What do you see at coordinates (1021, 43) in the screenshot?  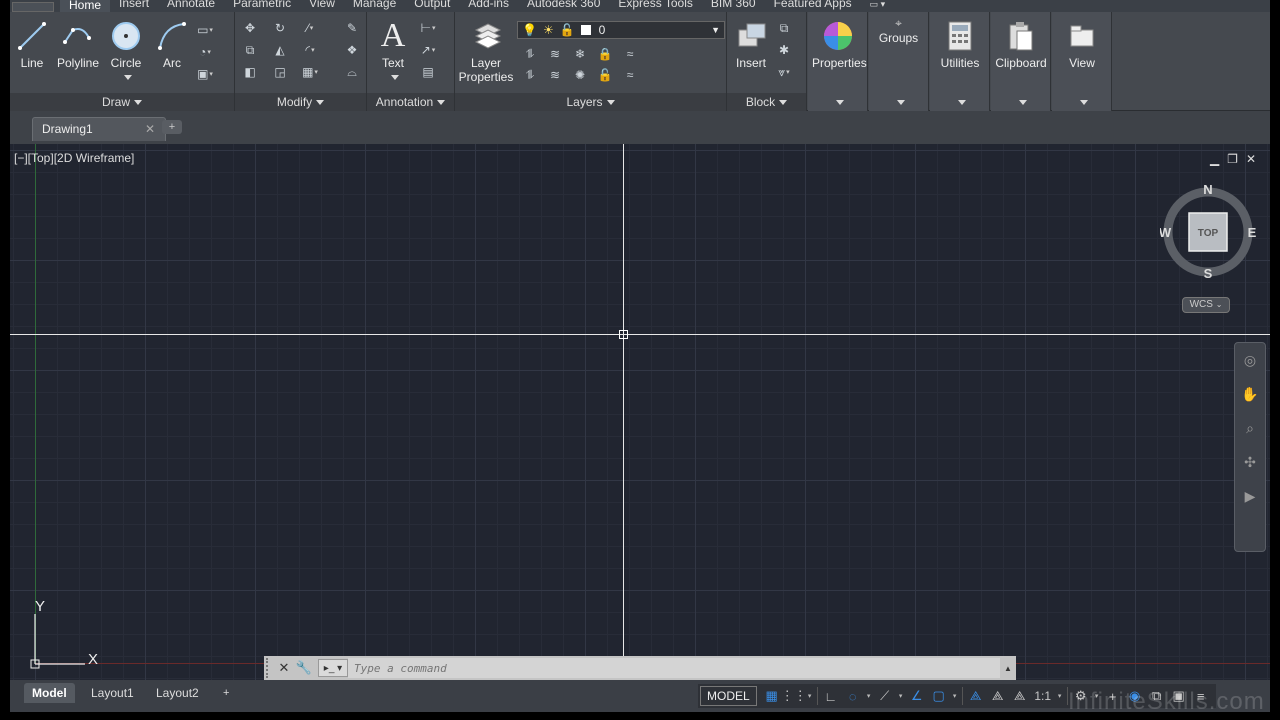 I see `clipboard-tool: Clipboard` at bounding box center [1021, 43].